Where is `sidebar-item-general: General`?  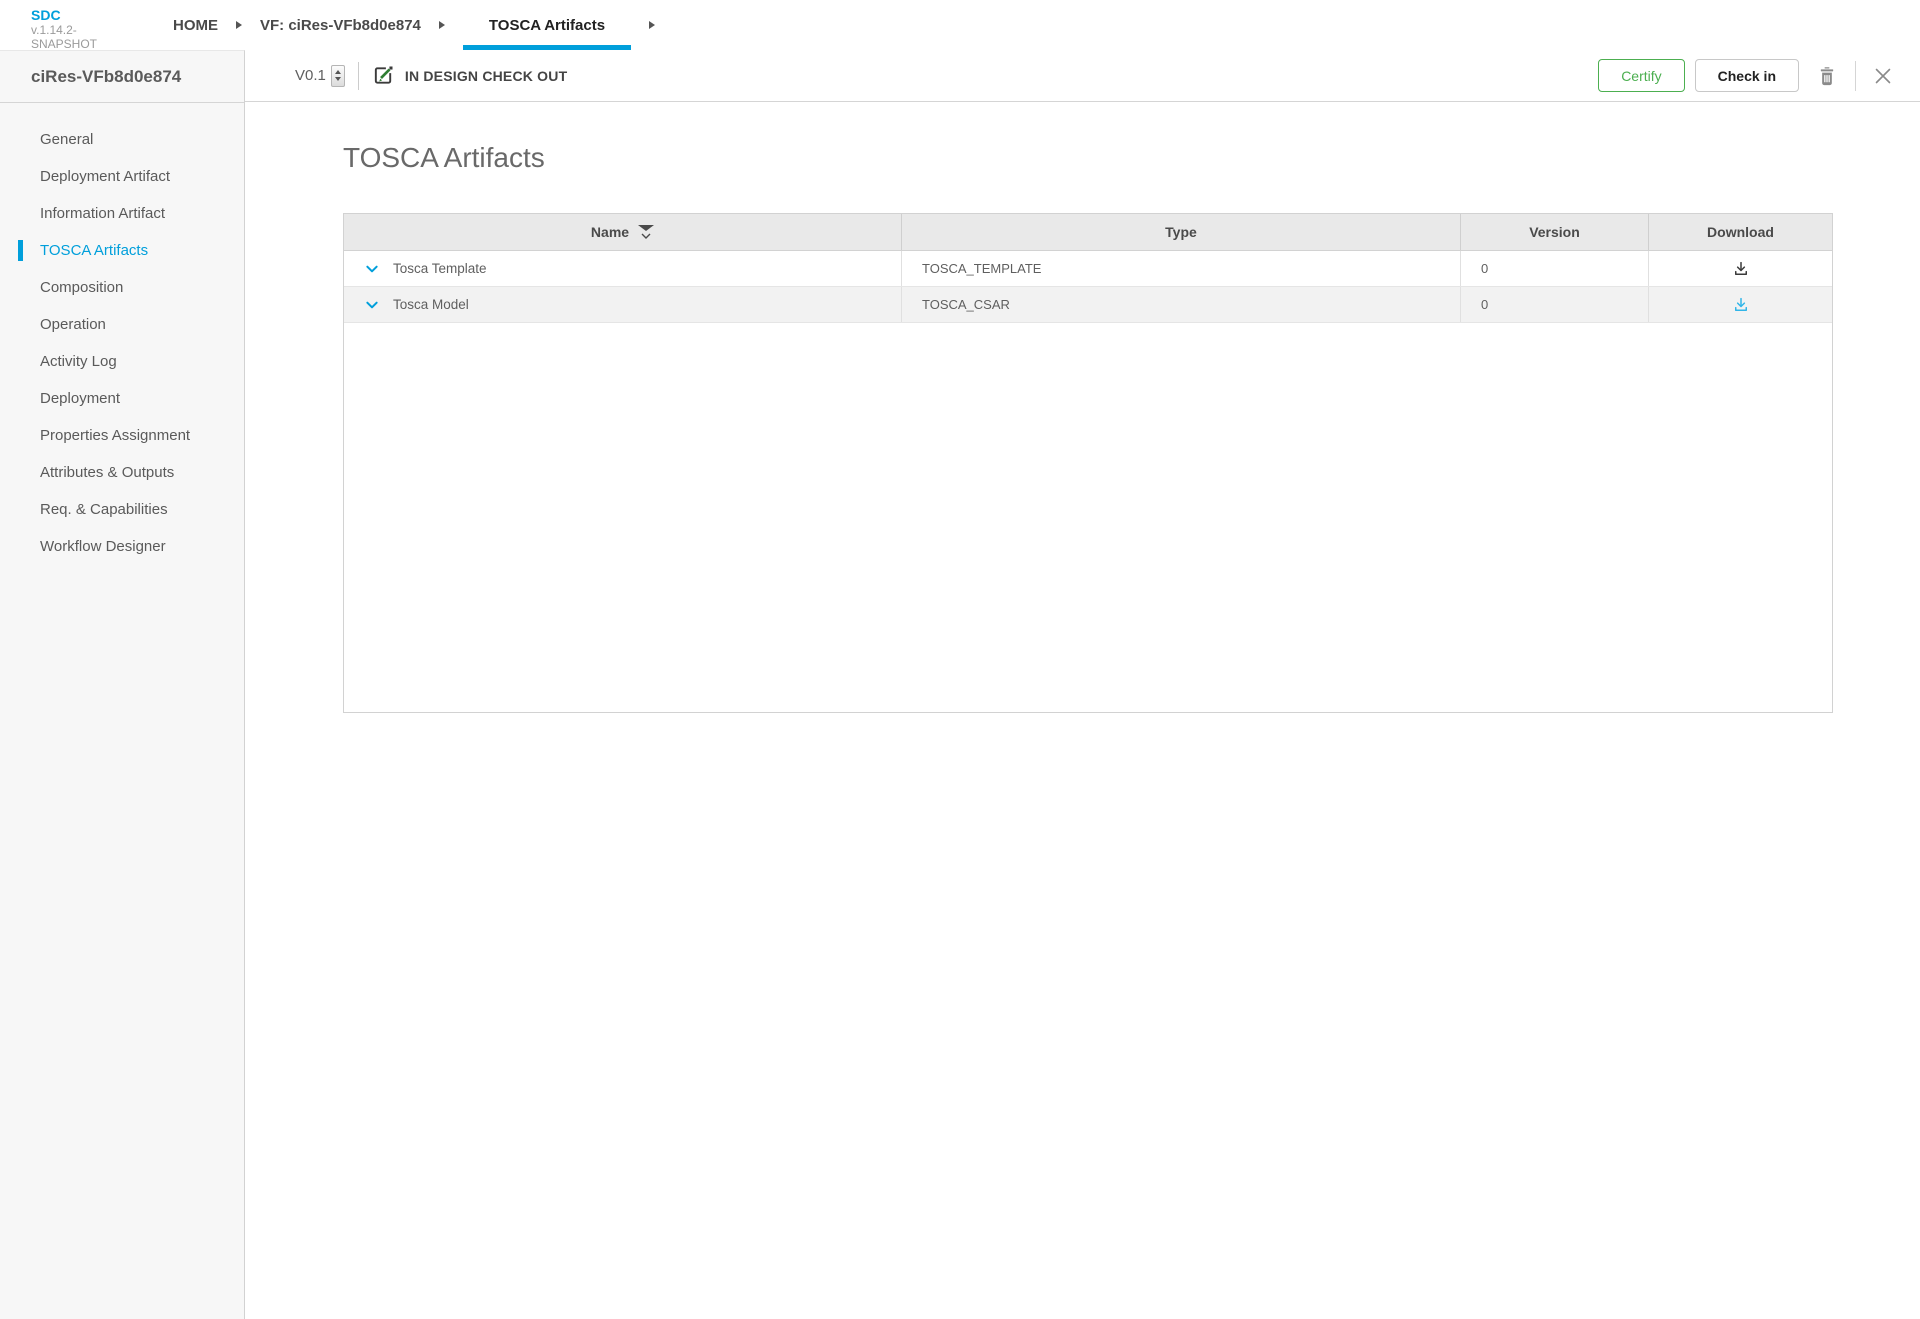 sidebar-item-general: General is located at coordinates (122, 139).